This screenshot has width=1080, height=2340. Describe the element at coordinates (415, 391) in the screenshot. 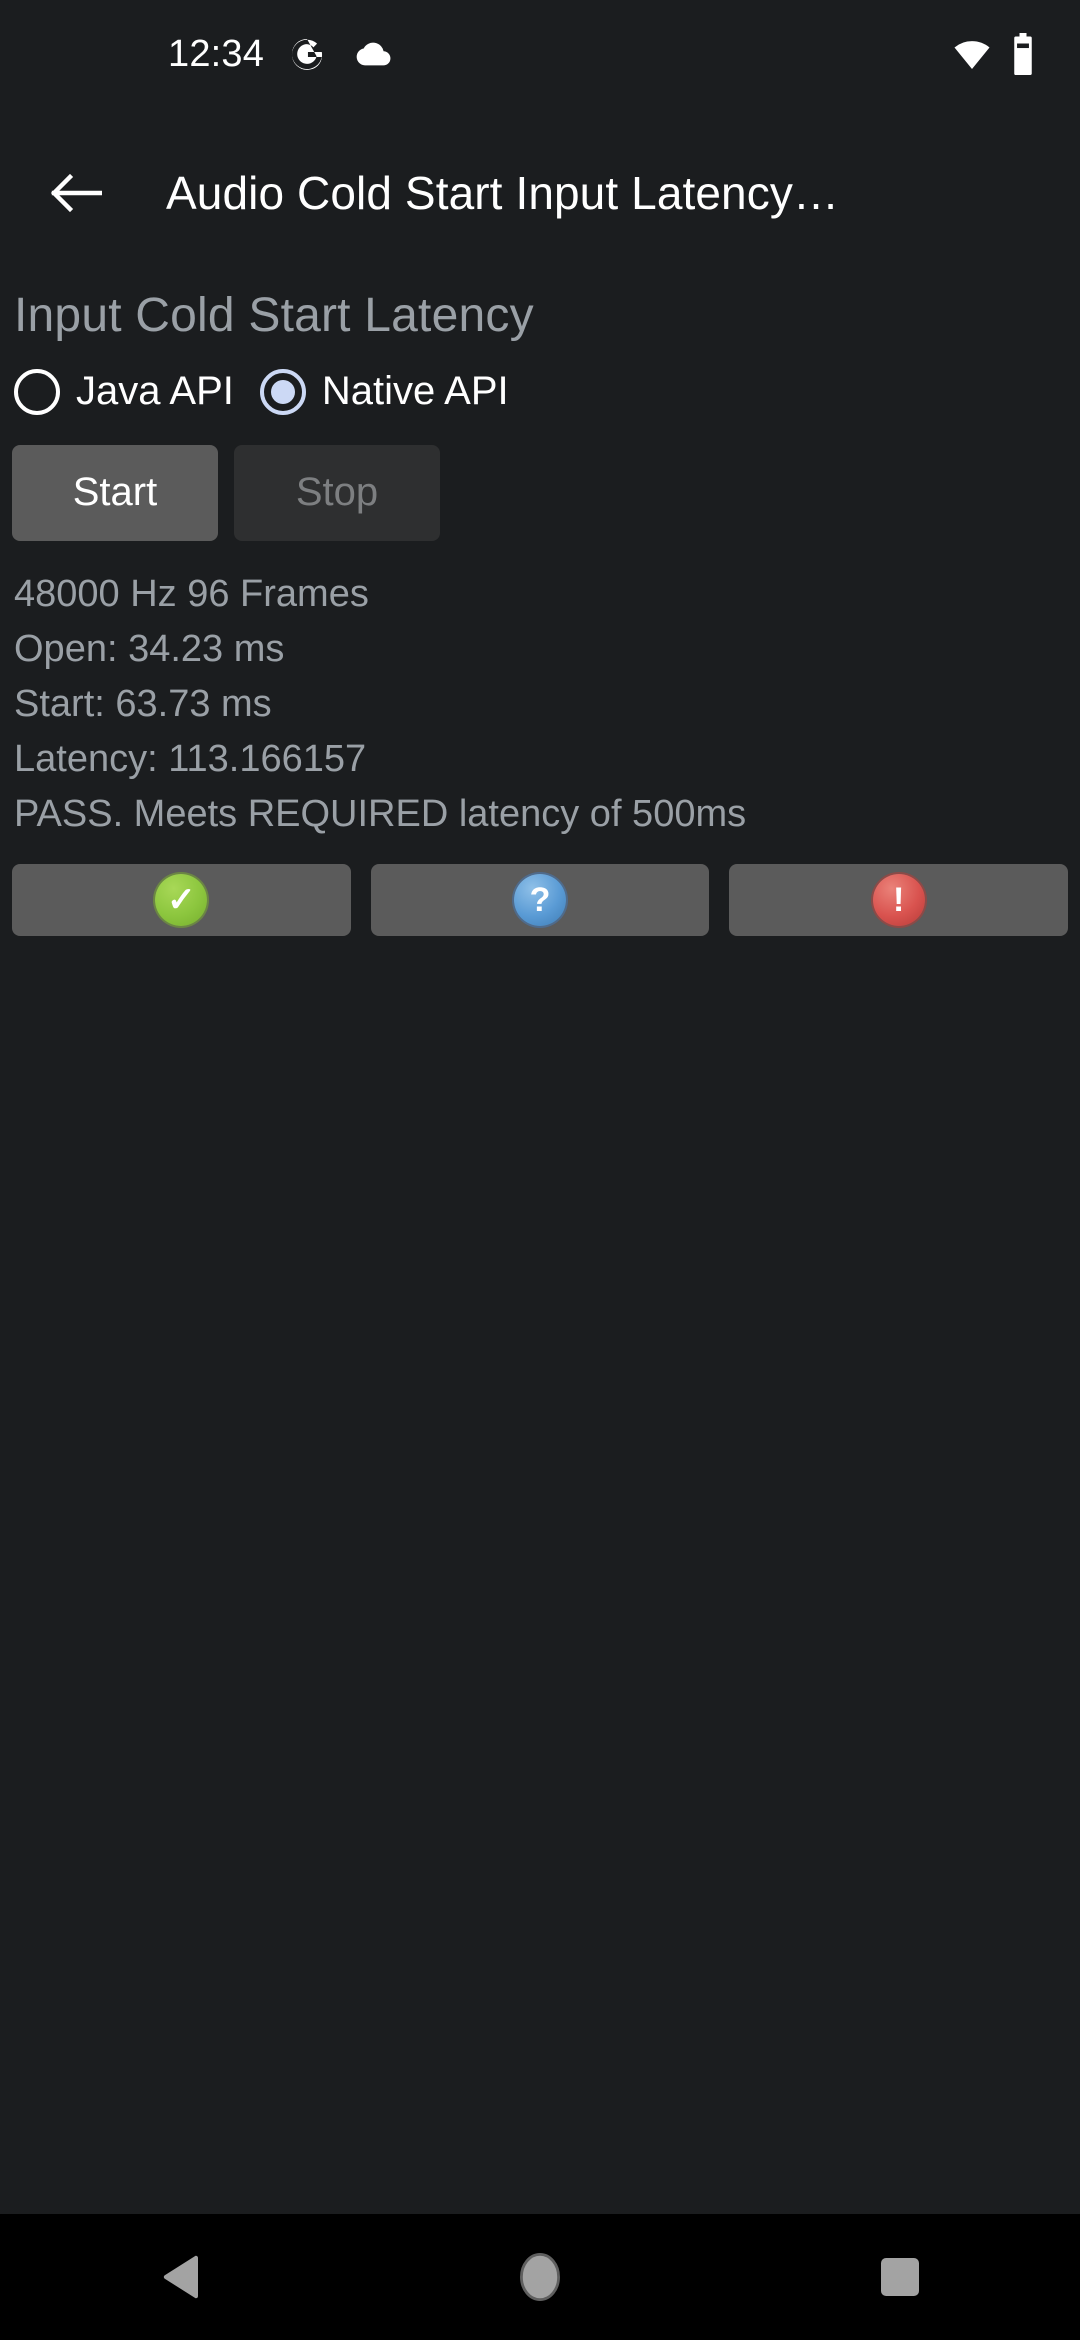

I see `radio-label-native-api: Native API` at that location.